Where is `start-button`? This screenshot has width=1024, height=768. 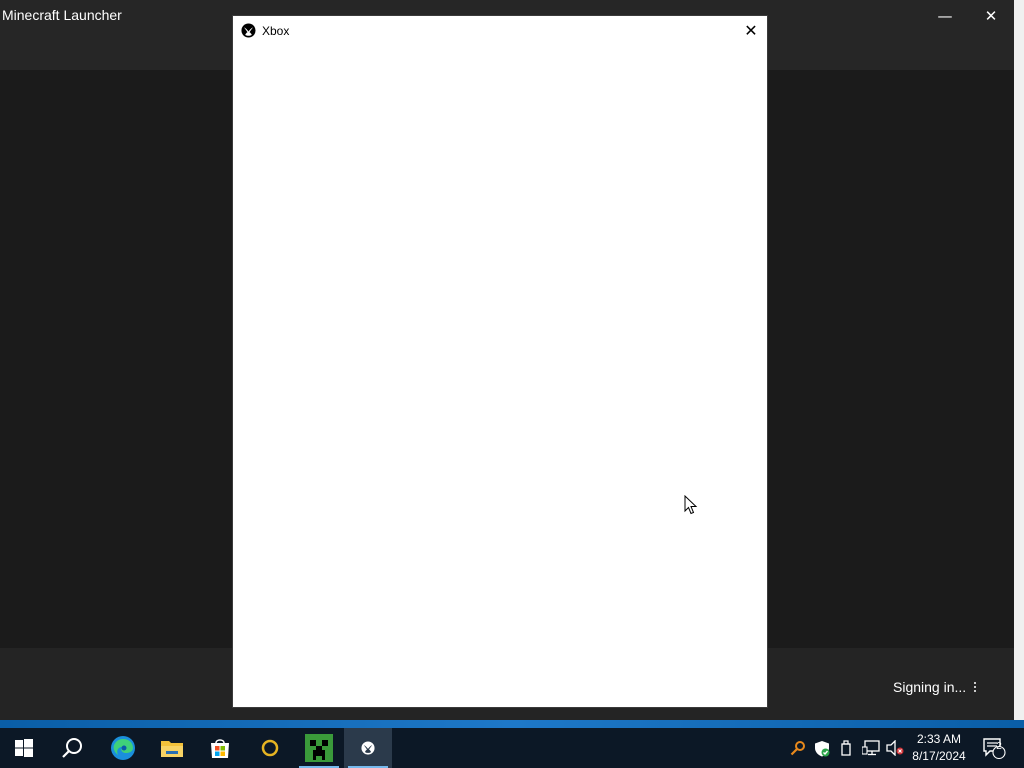 start-button is located at coordinates (24, 748).